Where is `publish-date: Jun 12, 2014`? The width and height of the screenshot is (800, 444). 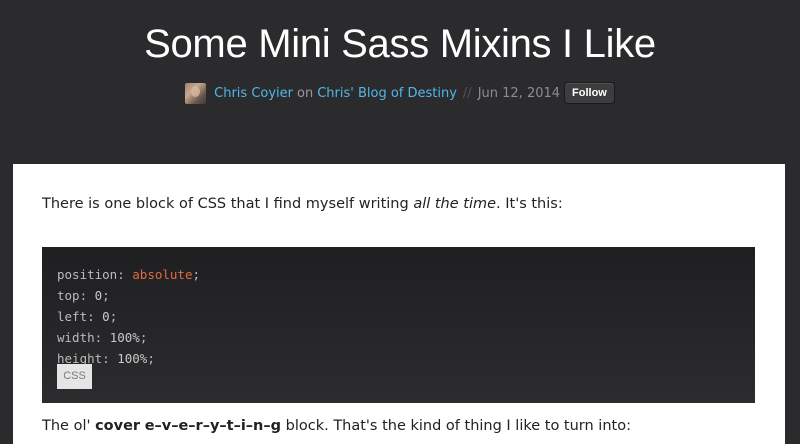
publish-date: Jun 12, 2014 is located at coordinates (519, 93).